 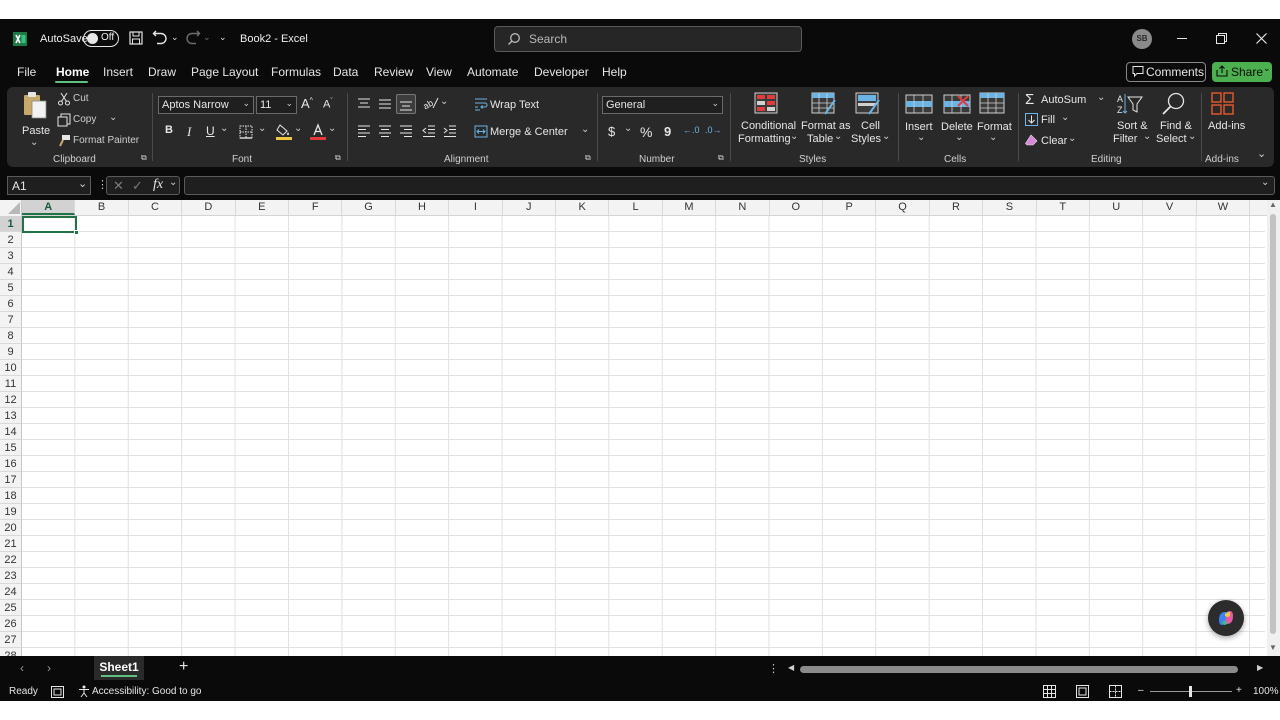 What do you see at coordinates (444, 101) in the screenshot?
I see `orientation-chevron-icon: ⌄` at bounding box center [444, 101].